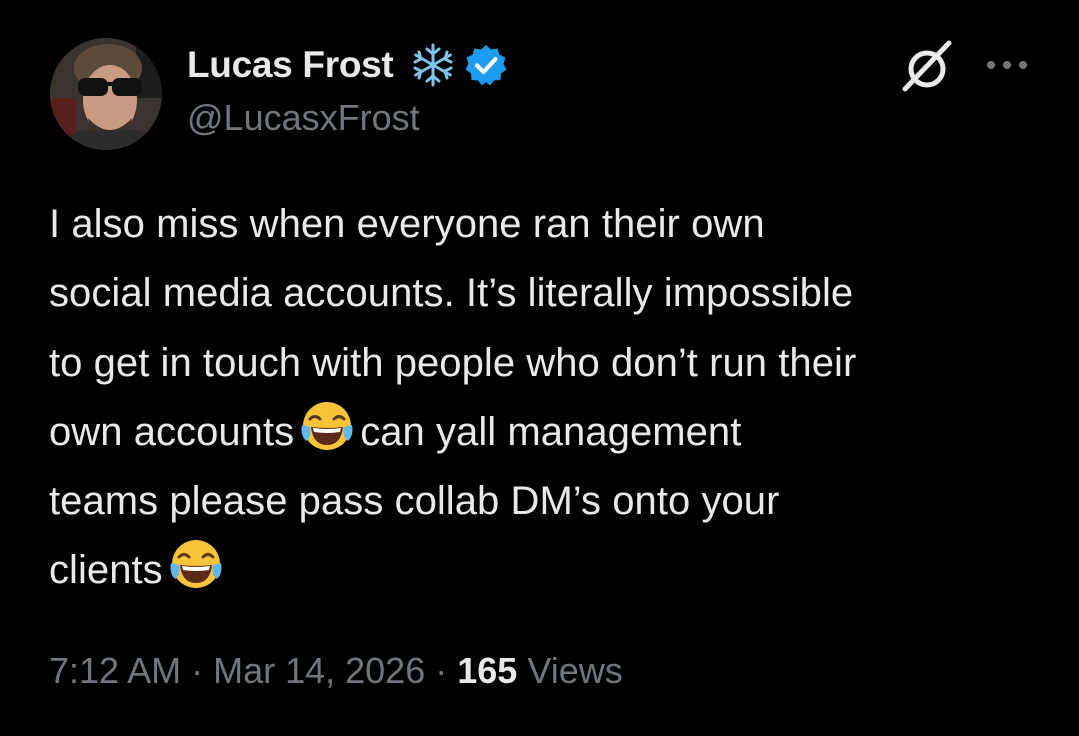 This screenshot has width=1079, height=736. What do you see at coordinates (433, 65) in the screenshot?
I see `snowflake-icon` at bounding box center [433, 65].